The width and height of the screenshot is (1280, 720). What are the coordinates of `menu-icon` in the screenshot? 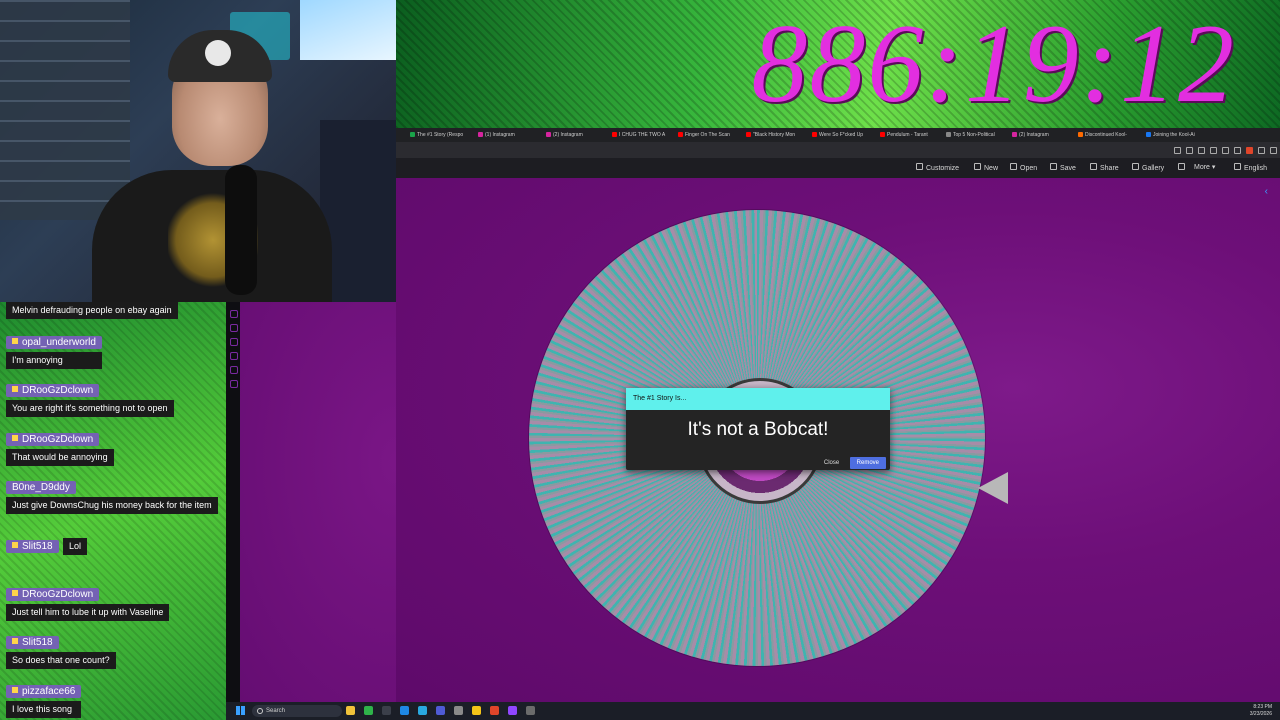 It's located at (1273, 150).